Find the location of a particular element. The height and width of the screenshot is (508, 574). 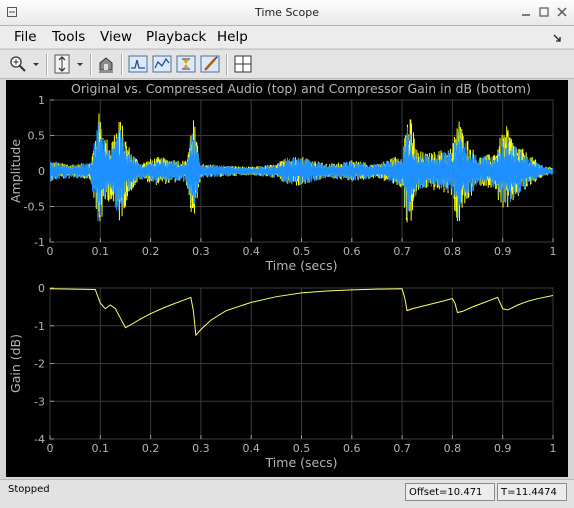

restore-view-icon is located at coordinates (106, 64).